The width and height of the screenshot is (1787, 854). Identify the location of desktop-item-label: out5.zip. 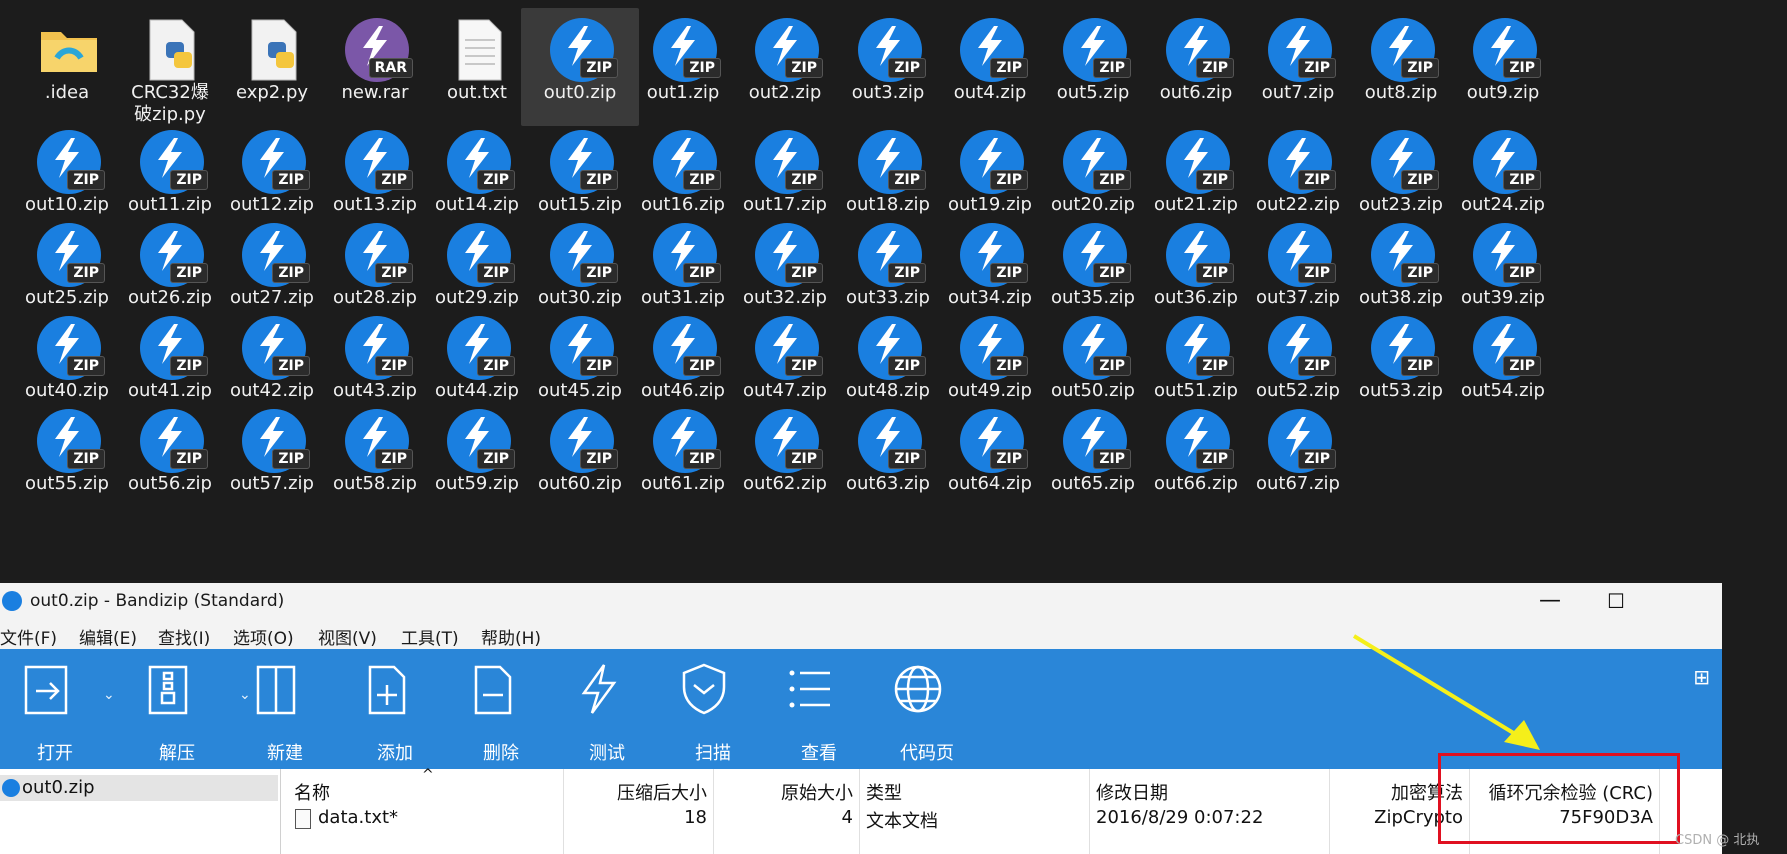
(1093, 92).